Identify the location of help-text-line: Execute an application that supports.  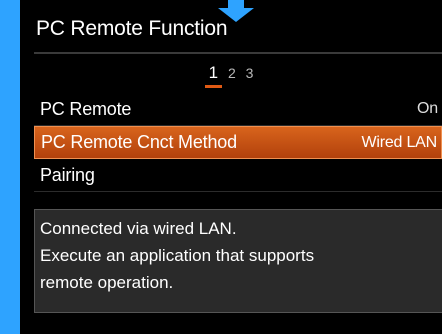
(177, 255).